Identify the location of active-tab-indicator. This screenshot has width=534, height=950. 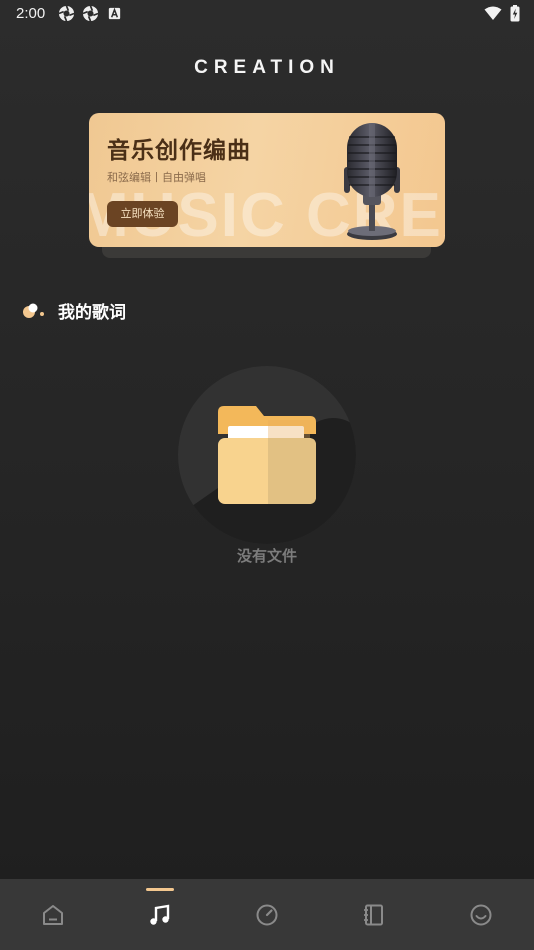
(160, 889).